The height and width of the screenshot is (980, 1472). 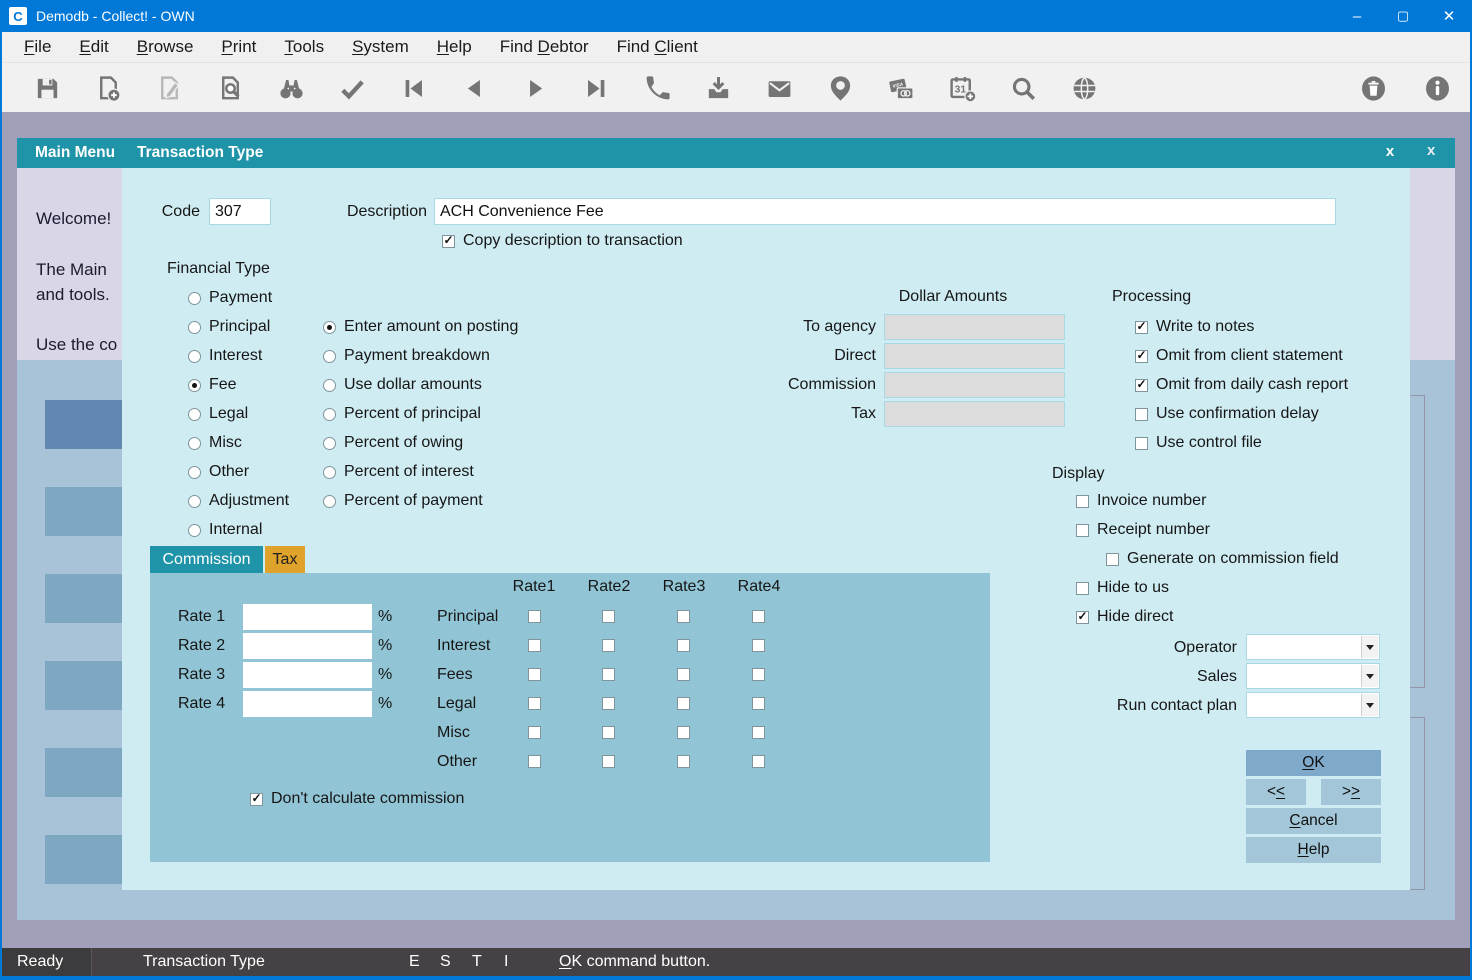 What do you see at coordinates (212, 385) in the screenshot?
I see `radio-fee: Fee` at bounding box center [212, 385].